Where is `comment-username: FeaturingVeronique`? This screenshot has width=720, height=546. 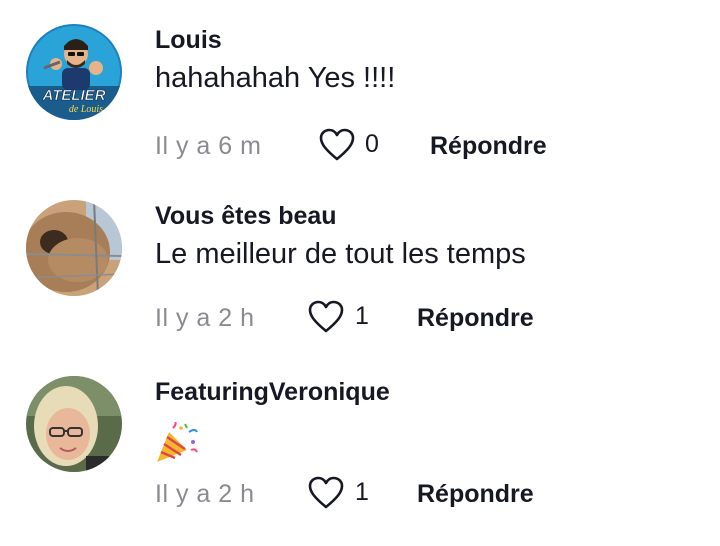 comment-username: FeaturingVeronique is located at coordinates (272, 392).